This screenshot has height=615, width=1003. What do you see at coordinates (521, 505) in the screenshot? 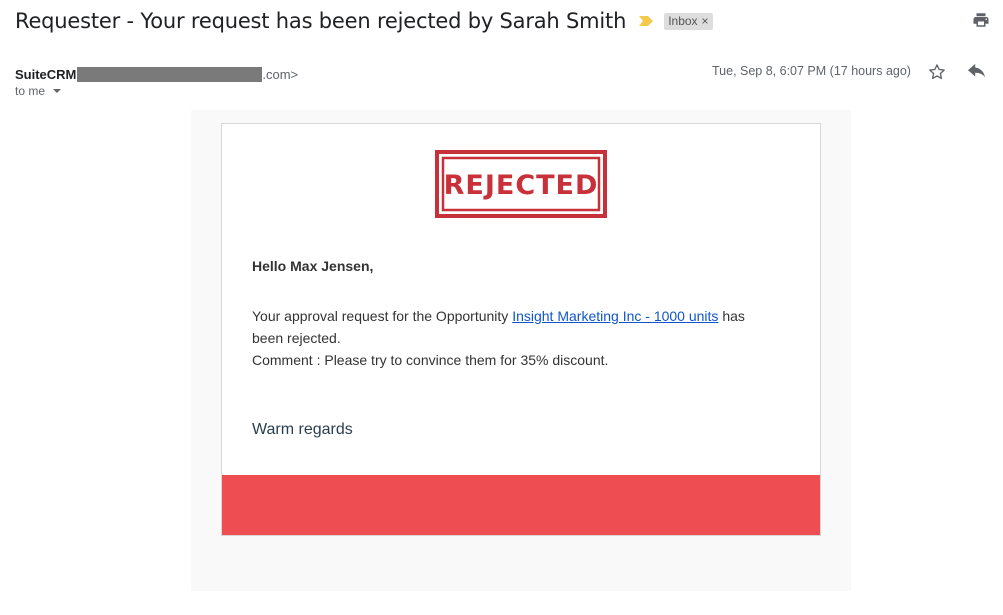
I see `footer-band` at bounding box center [521, 505].